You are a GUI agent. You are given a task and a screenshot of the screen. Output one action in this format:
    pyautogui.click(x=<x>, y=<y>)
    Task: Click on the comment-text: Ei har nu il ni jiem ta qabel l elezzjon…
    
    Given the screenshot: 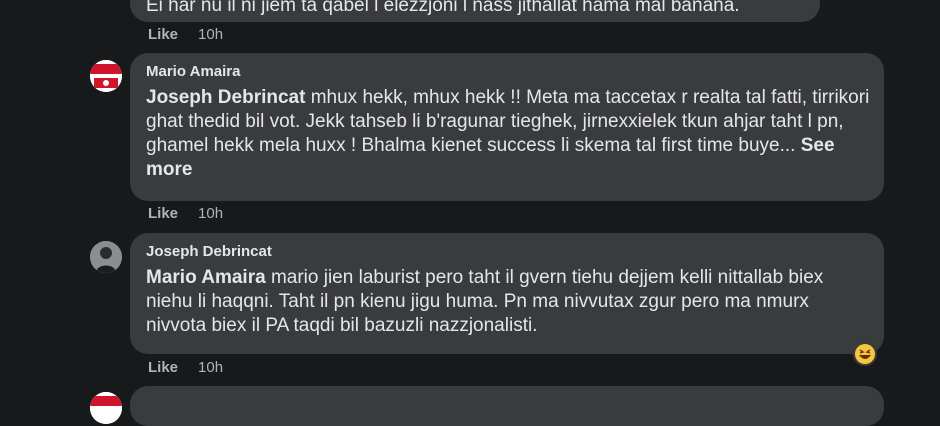 What is the action you would take?
    pyautogui.click(x=443, y=8)
    